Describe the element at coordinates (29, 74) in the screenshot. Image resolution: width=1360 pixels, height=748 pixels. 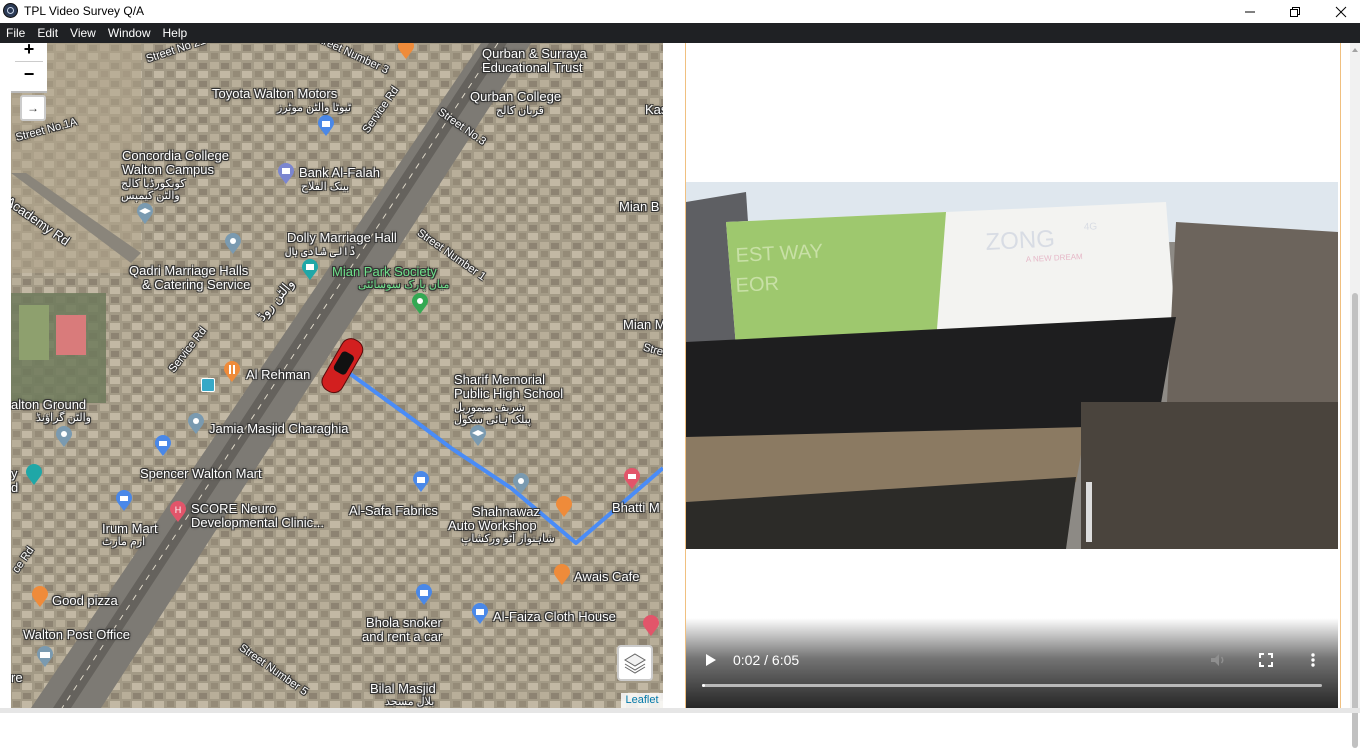
I see `zoom-out-button: −` at that location.